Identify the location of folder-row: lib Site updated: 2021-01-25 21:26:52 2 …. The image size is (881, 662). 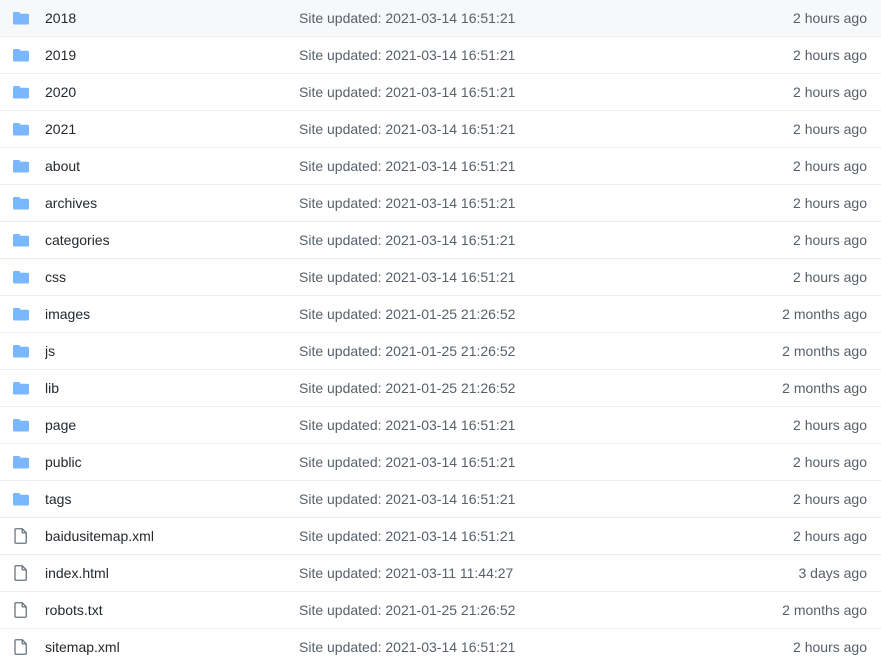
(440, 388).